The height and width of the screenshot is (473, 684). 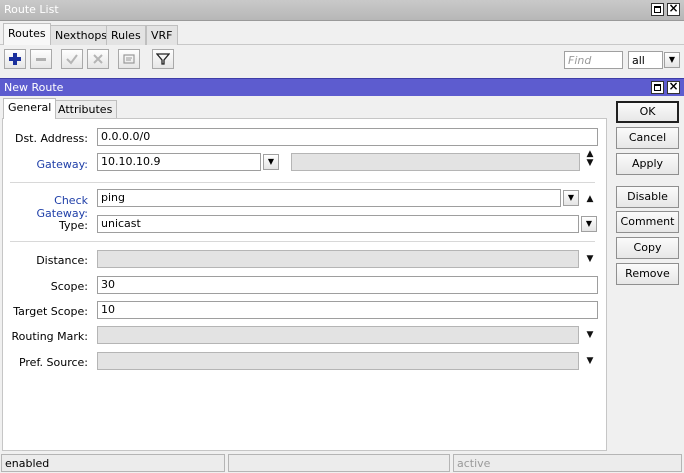 I want to click on enable-button, so click(x=72, y=59).